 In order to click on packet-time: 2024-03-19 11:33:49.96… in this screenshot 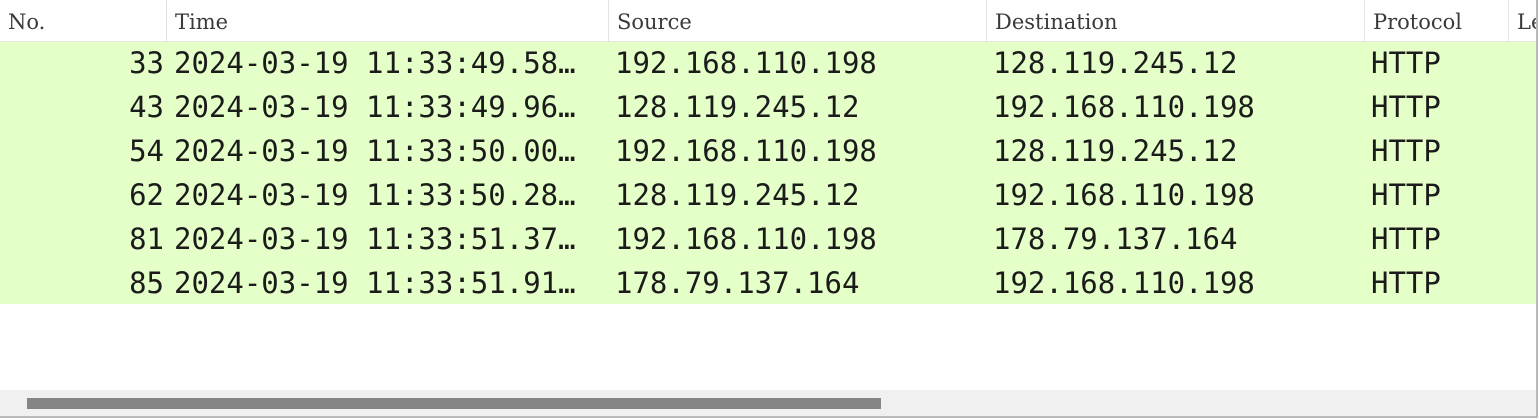, I will do `click(375, 107)`.